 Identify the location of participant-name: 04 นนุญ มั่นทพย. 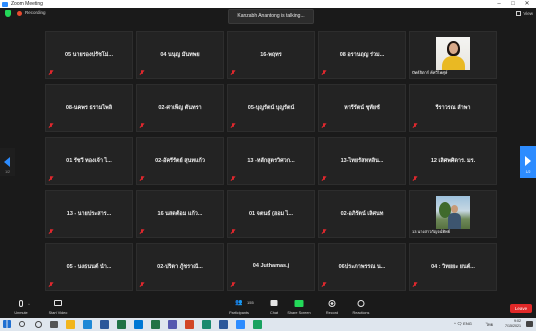
(180, 55).